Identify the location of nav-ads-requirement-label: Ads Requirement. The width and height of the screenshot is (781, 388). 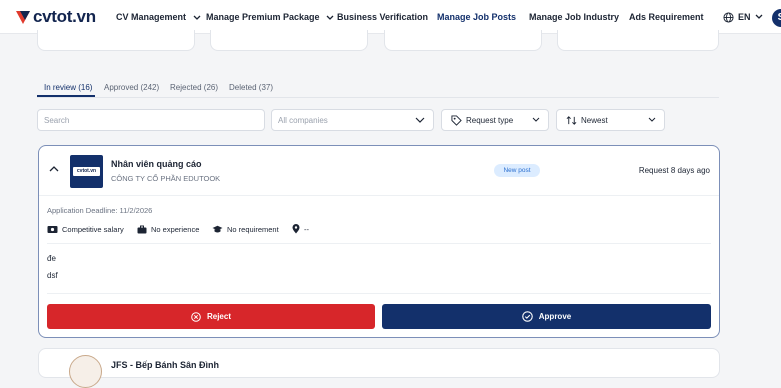
(666, 17).